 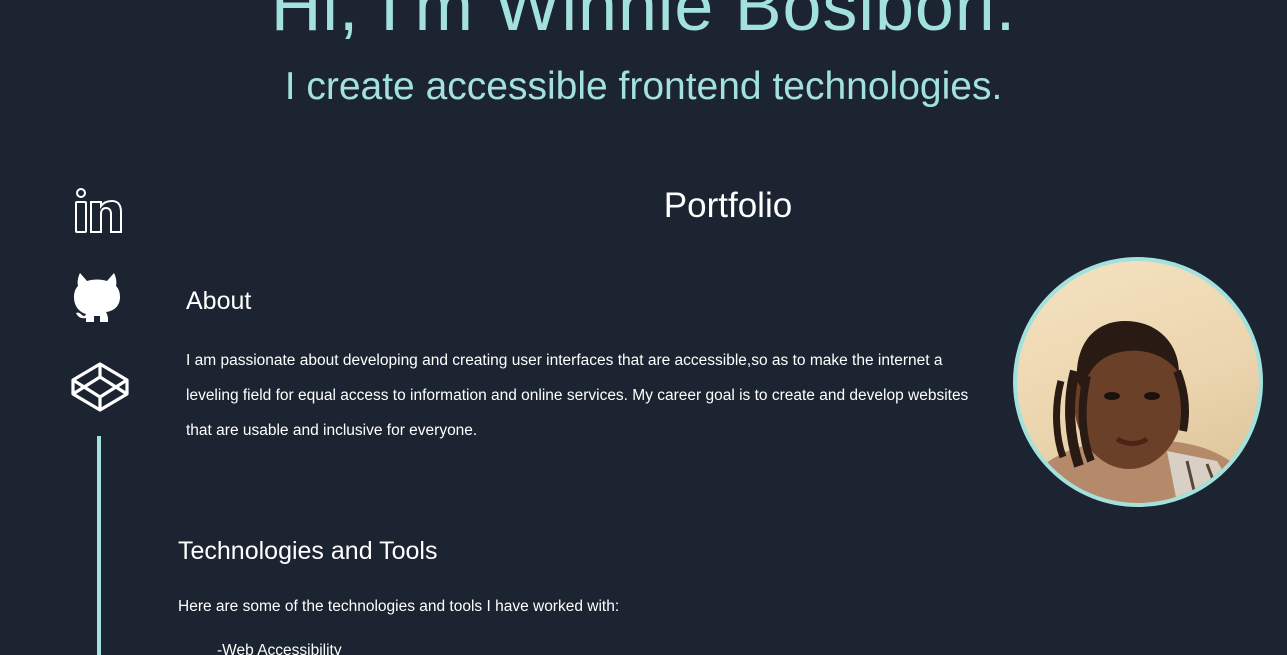 What do you see at coordinates (219, 301) in the screenshot?
I see `about-heading: About` at bounding box center [219, 301].